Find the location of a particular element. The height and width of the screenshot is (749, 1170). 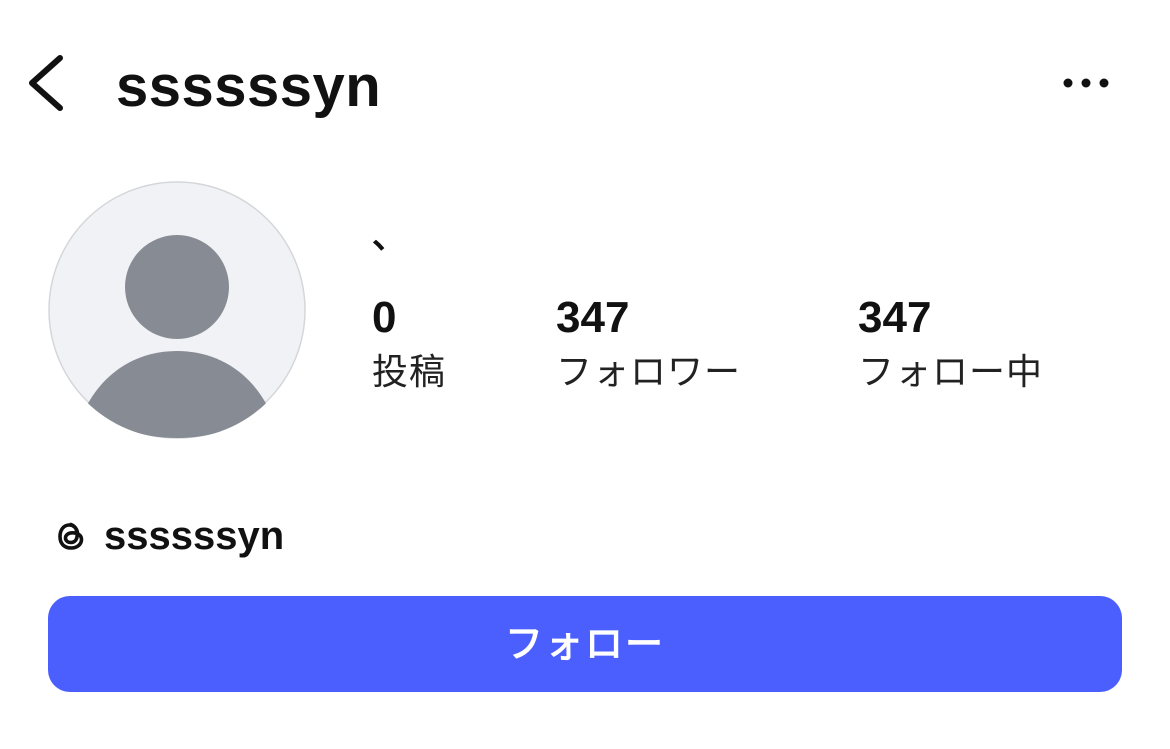

more-horizontal-icon is located at coordinates (1086, 83).